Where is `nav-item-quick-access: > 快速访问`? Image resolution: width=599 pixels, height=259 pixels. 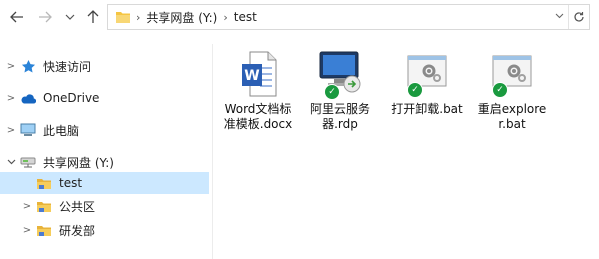 nav-item-quick-access: > 快速访问 is located at coordinates (47, 66).